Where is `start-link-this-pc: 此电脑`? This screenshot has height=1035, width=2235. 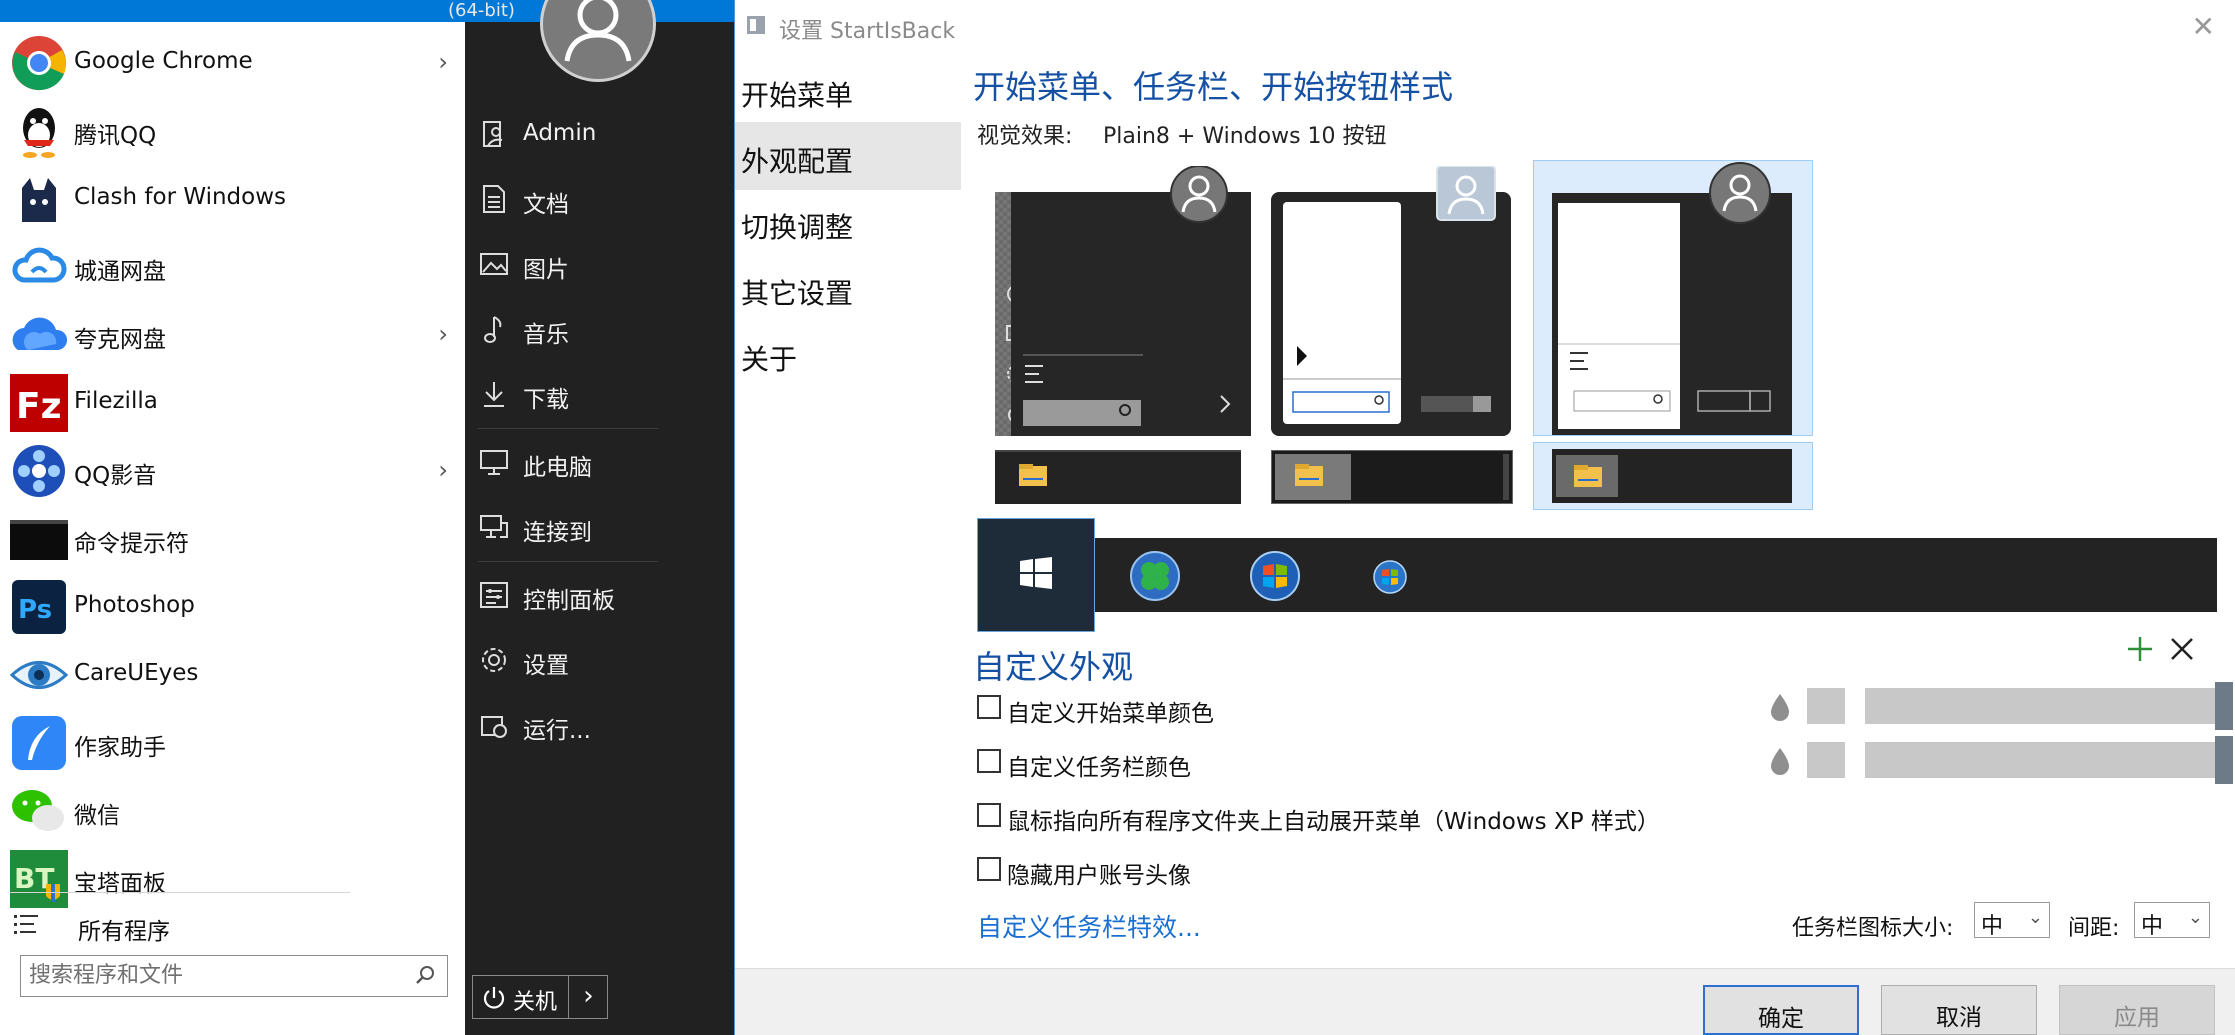
start-link-this-pc: 此电脑 is located at coordinates (578, 462).